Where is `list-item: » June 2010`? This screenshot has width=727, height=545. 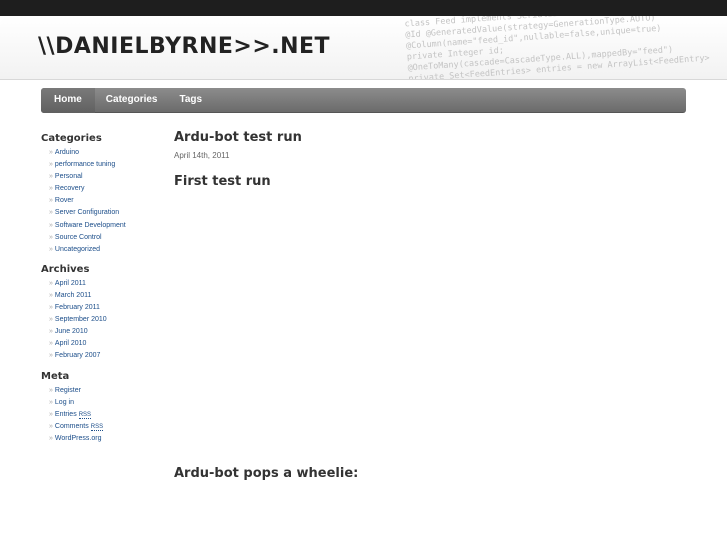 list-item: » June 2010 is located at coordinates (103, 332).